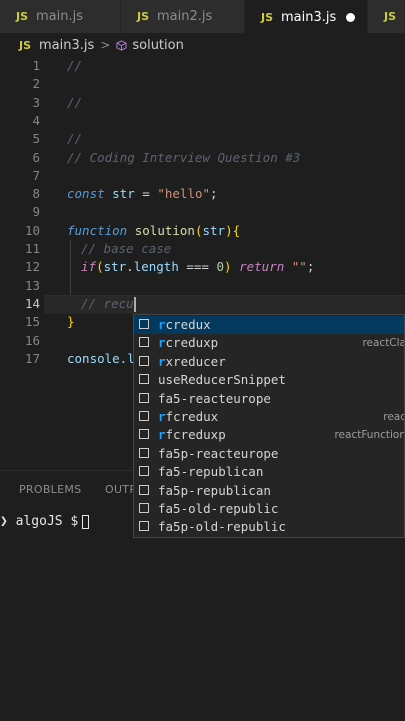 Image resolution: width=405 pixels, height=721 pixels. What do you see at coordinates (269, 435) in the screenshot?
I see `suggestion-item: rfcreduxp reactFunction` at bounding box center [269, 435].